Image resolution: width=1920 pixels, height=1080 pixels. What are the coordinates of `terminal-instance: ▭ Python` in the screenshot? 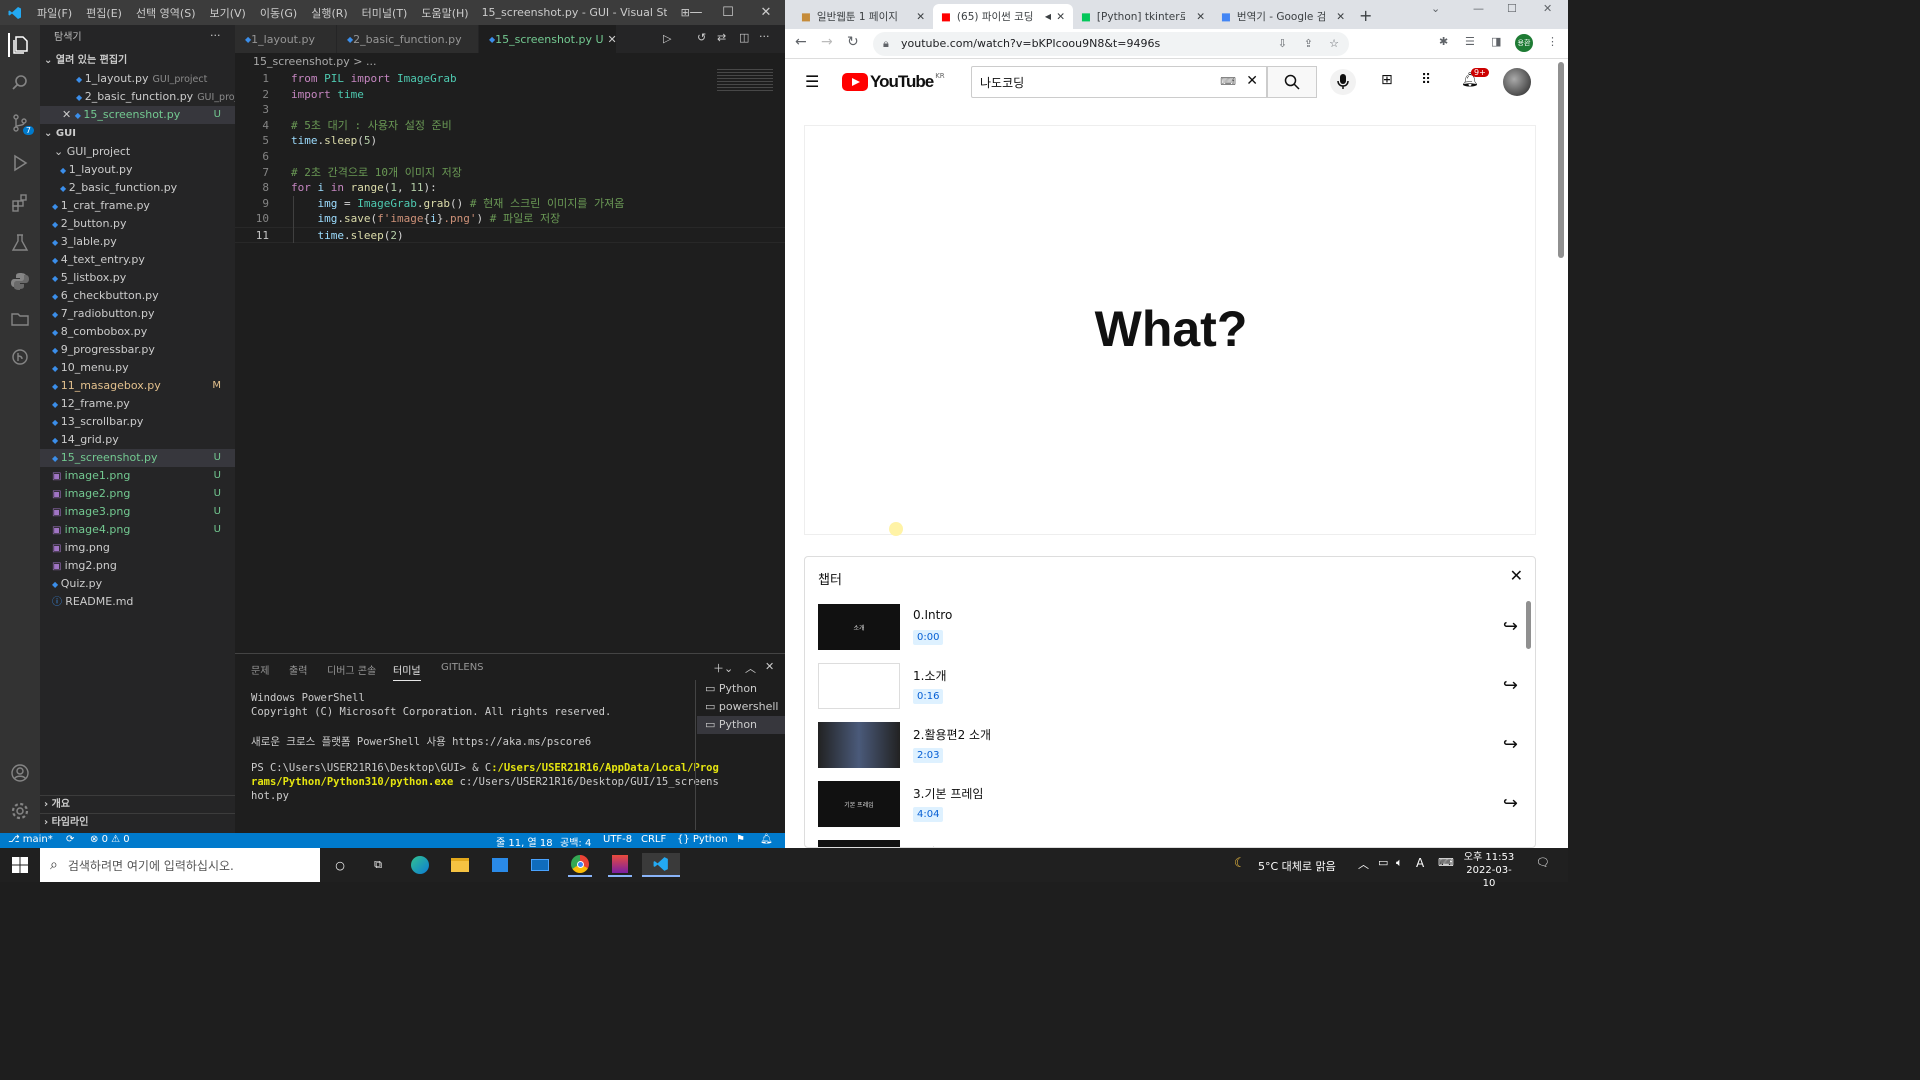 It's located at (741, 725).